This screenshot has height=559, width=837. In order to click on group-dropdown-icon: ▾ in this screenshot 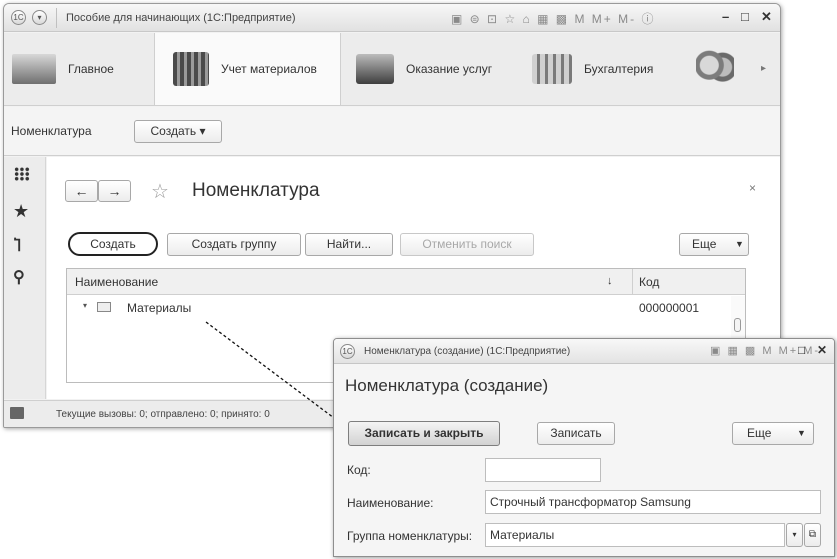, I will do `click(794, 535)`.